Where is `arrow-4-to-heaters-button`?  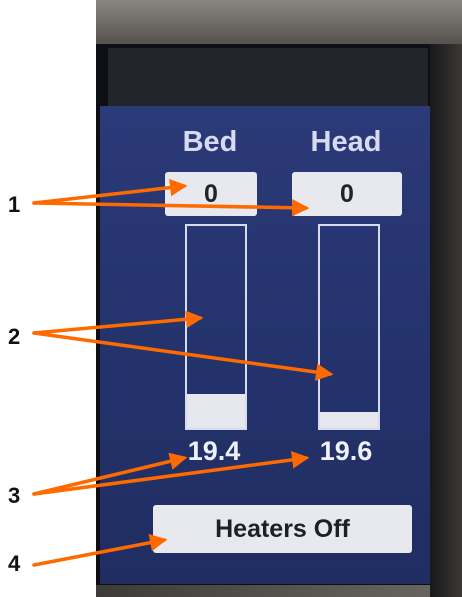
arrow-4-to-heaters-button is located at coordinates (100, 550).